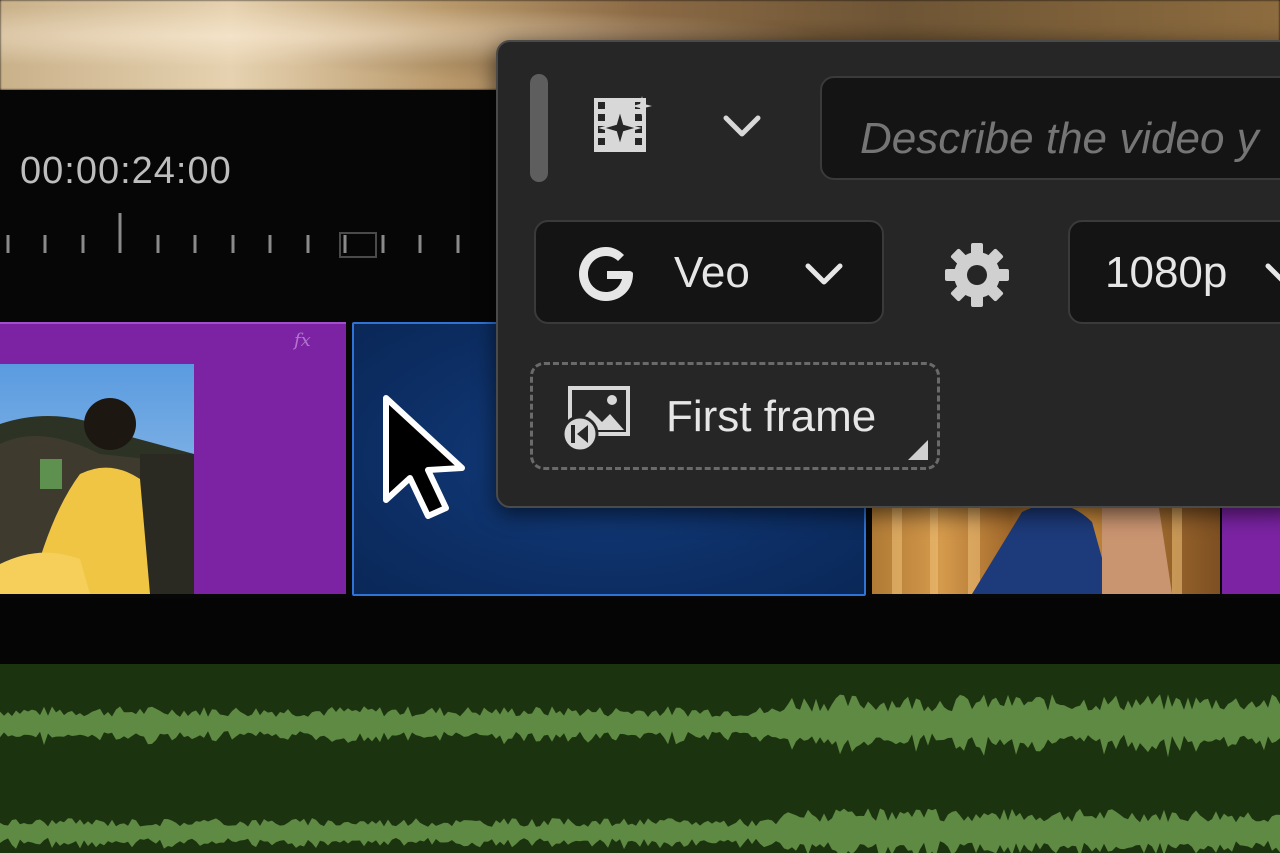  What do you see at coordinates (622, 125) in the screenshot?
I see `film-sparkle-icon` at bounding box center [622, 125].